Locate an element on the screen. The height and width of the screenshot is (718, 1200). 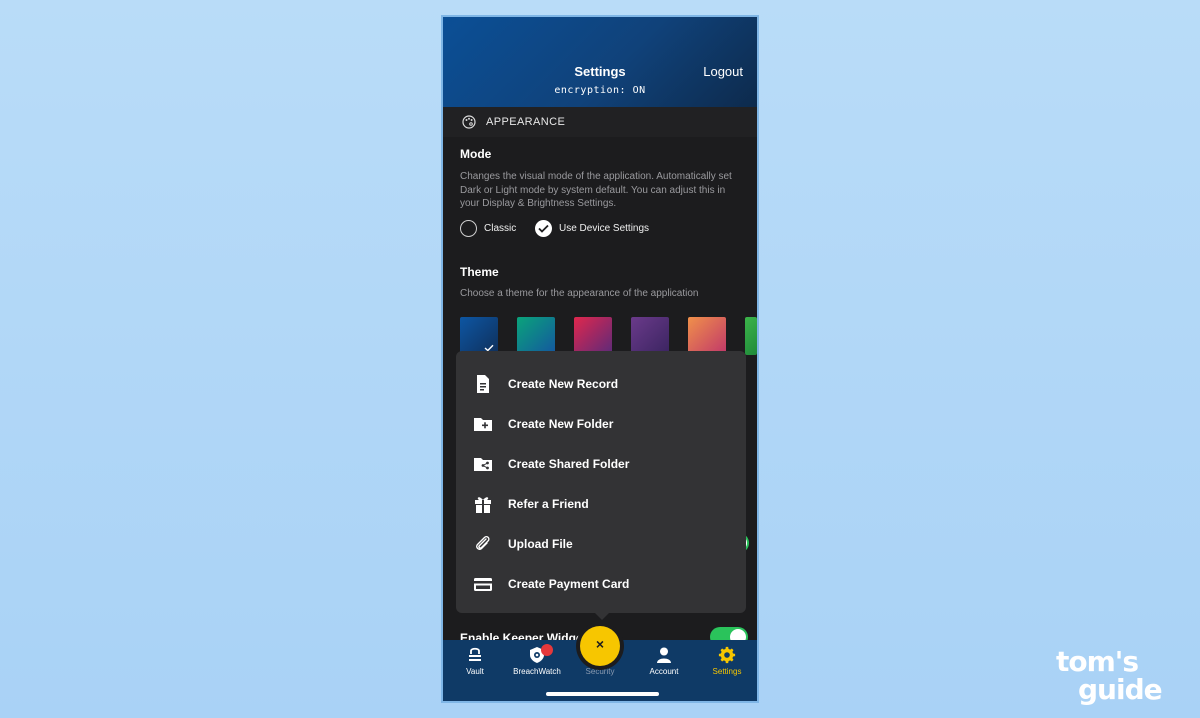
folder-plus-icon is located at coordinates (483, 424).